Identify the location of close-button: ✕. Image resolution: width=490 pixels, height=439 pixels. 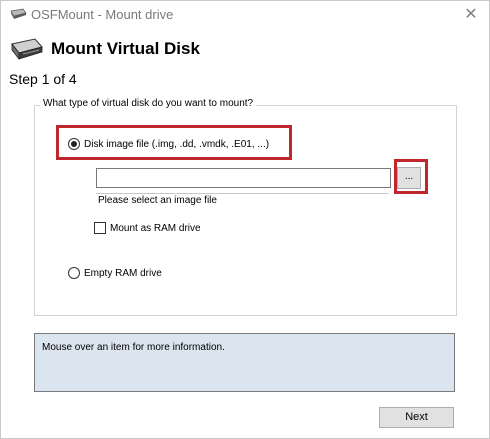
(471, 15).